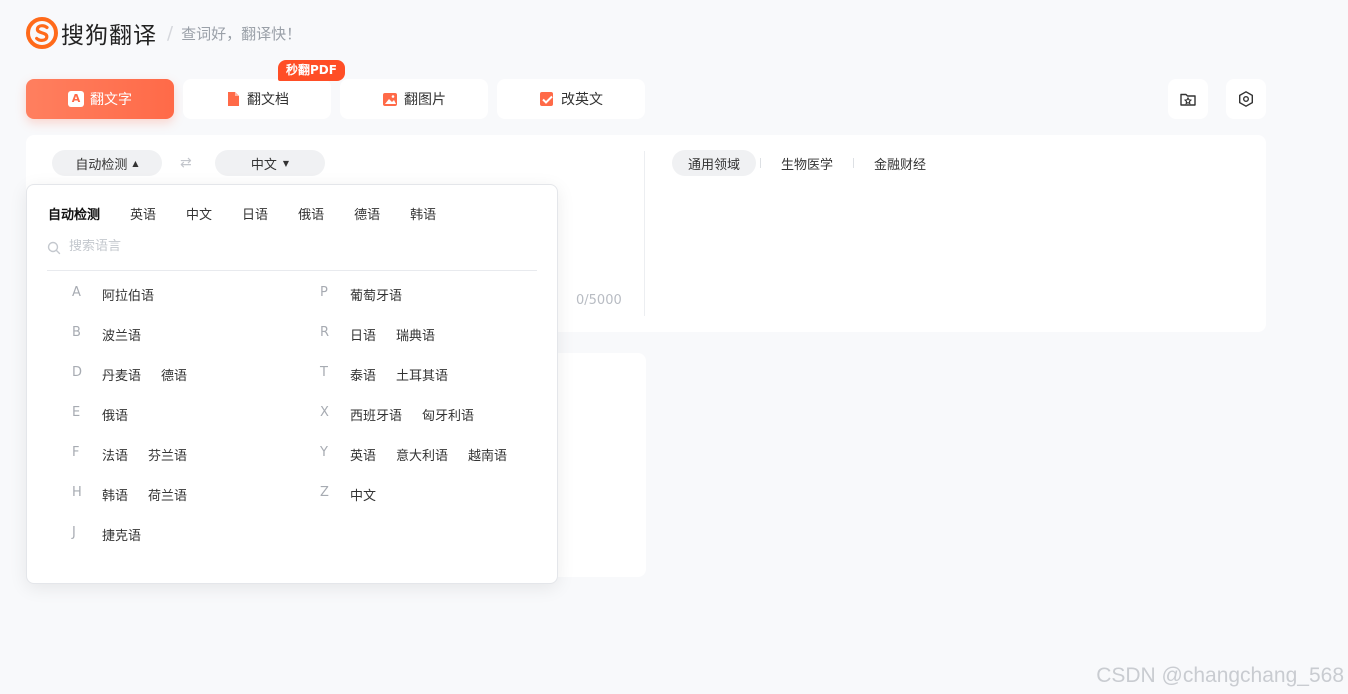 The width and height of the screenshot is (1348, 694). What do you see at coordinates (76, 292) in the screenshot?
I see `group-letter: A` at bounding box center [76, 292].